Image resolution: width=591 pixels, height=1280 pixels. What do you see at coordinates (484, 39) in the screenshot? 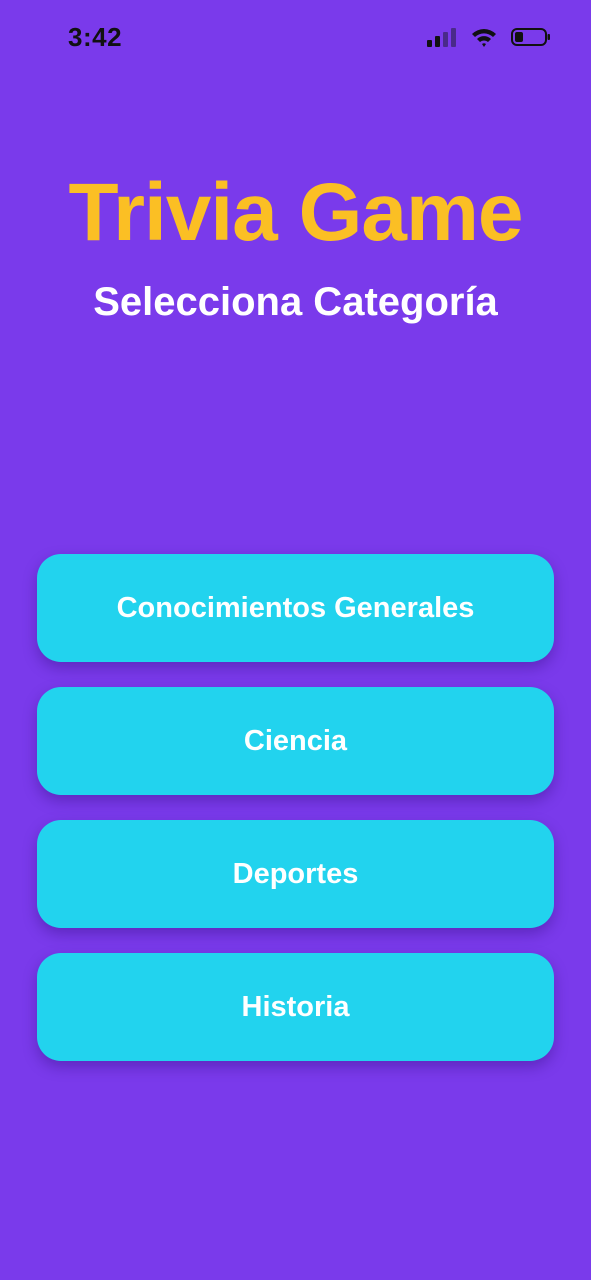
I see `wifi-icon` at bounding box center [484, 39].